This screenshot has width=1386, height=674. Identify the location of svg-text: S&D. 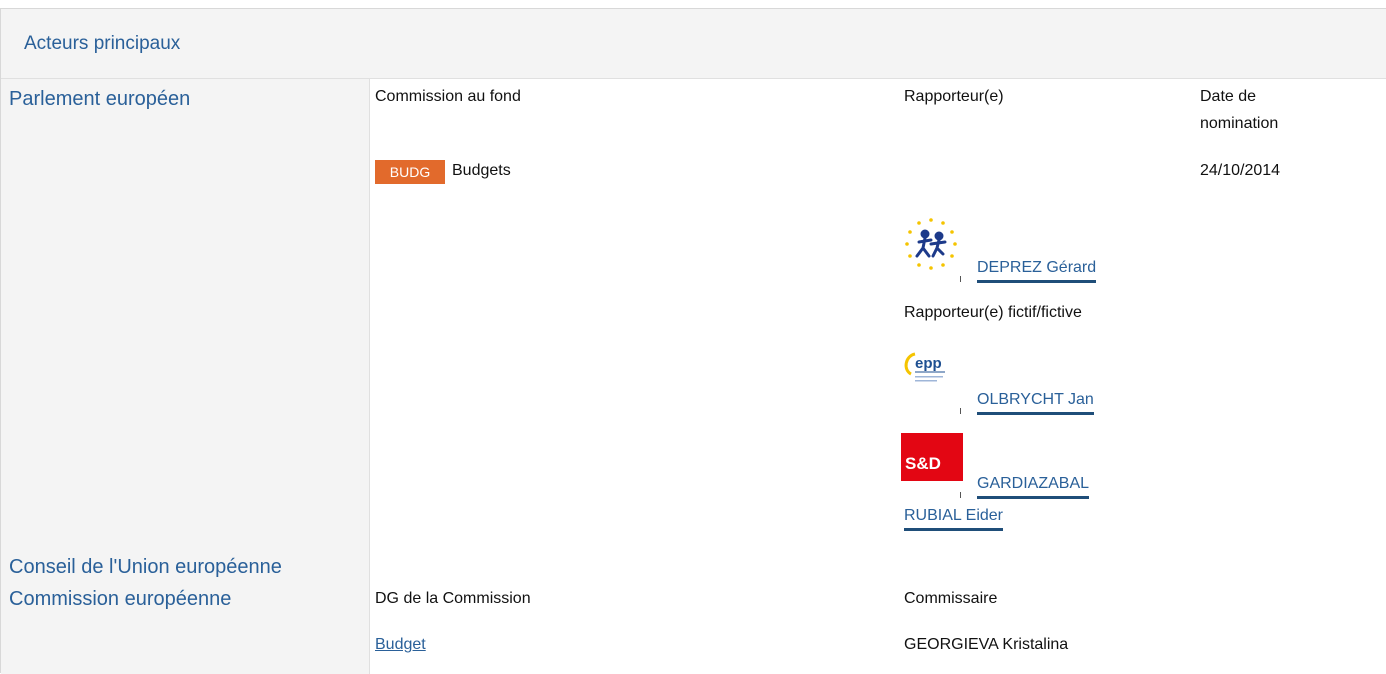
(923, 463).